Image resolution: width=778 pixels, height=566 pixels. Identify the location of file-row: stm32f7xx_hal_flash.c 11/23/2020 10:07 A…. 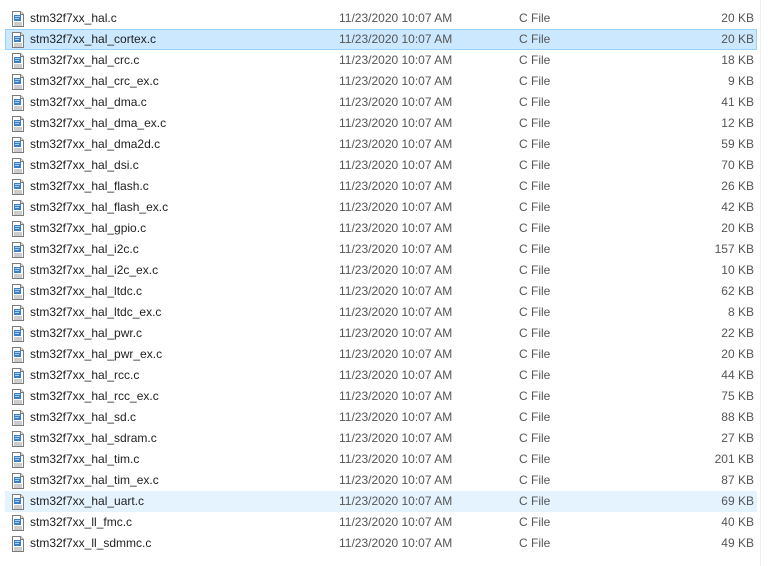
(381, 186).